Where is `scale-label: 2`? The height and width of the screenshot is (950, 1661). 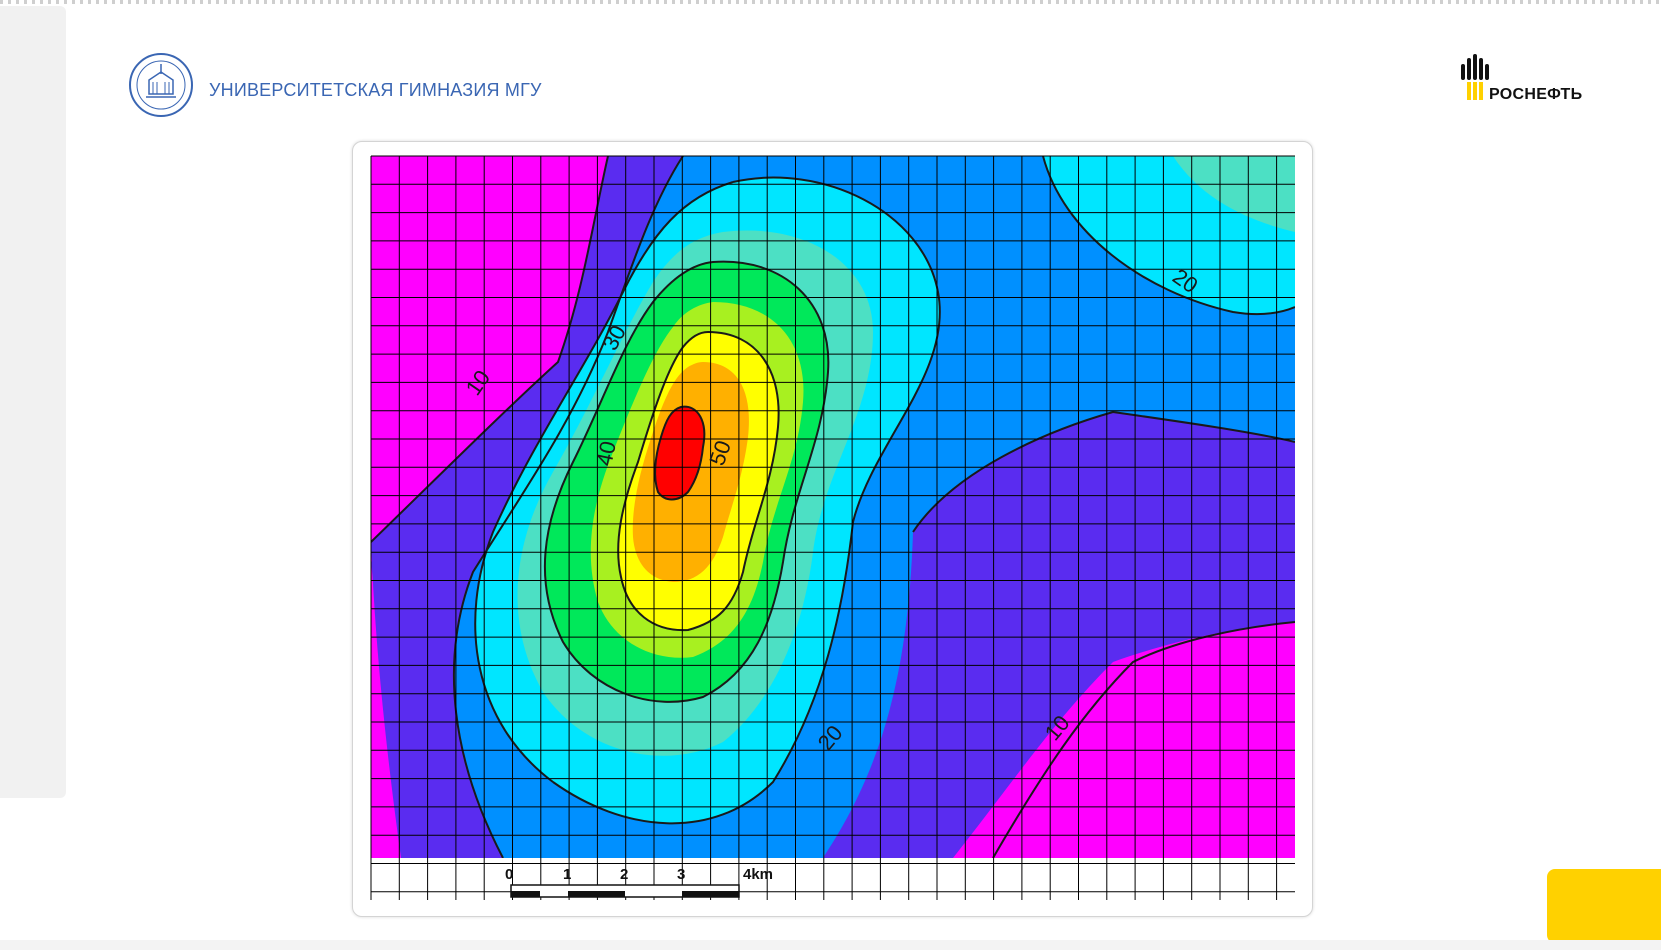 scale-label: 2 is located at coordinates (624, 874).